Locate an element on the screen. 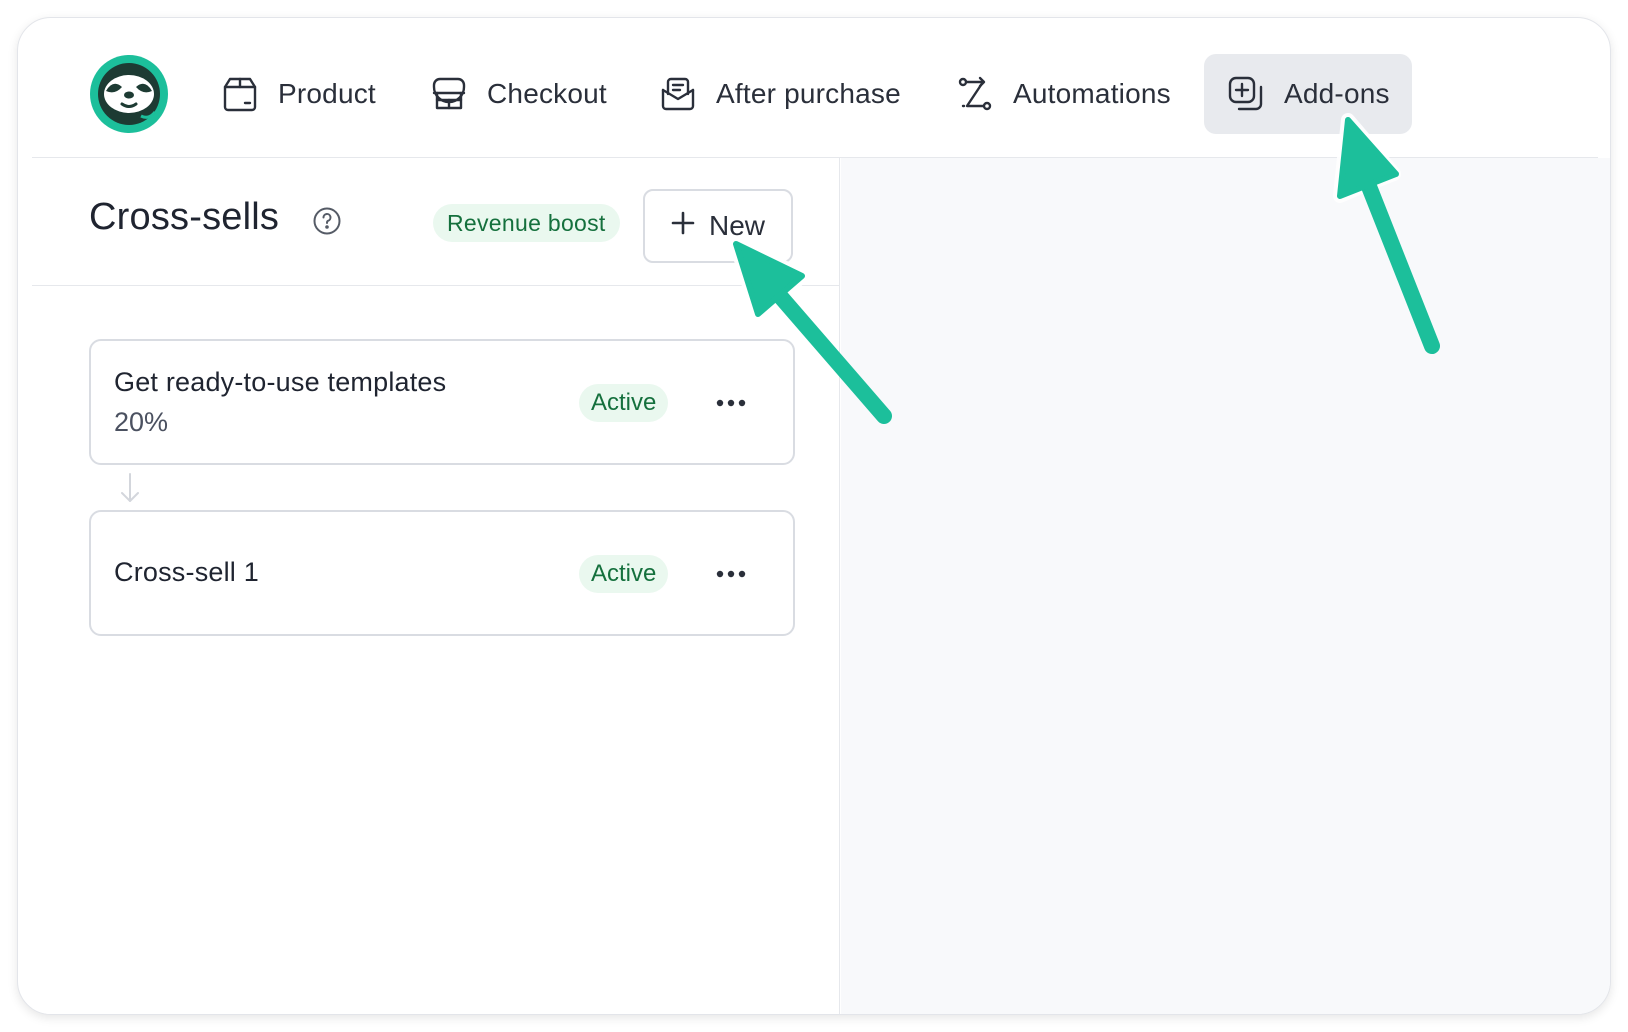 The width and height of the screenshot is (1628, 1032). card-subtitle: 20% is located at coordinates (141, 422).